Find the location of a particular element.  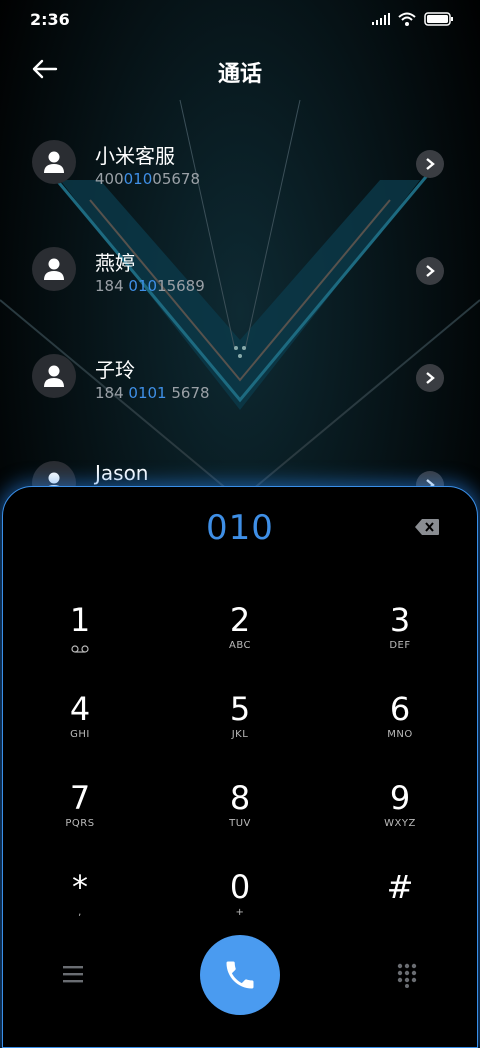

dial-key-7: 7 PQRS is located at coordinates (80, 820).